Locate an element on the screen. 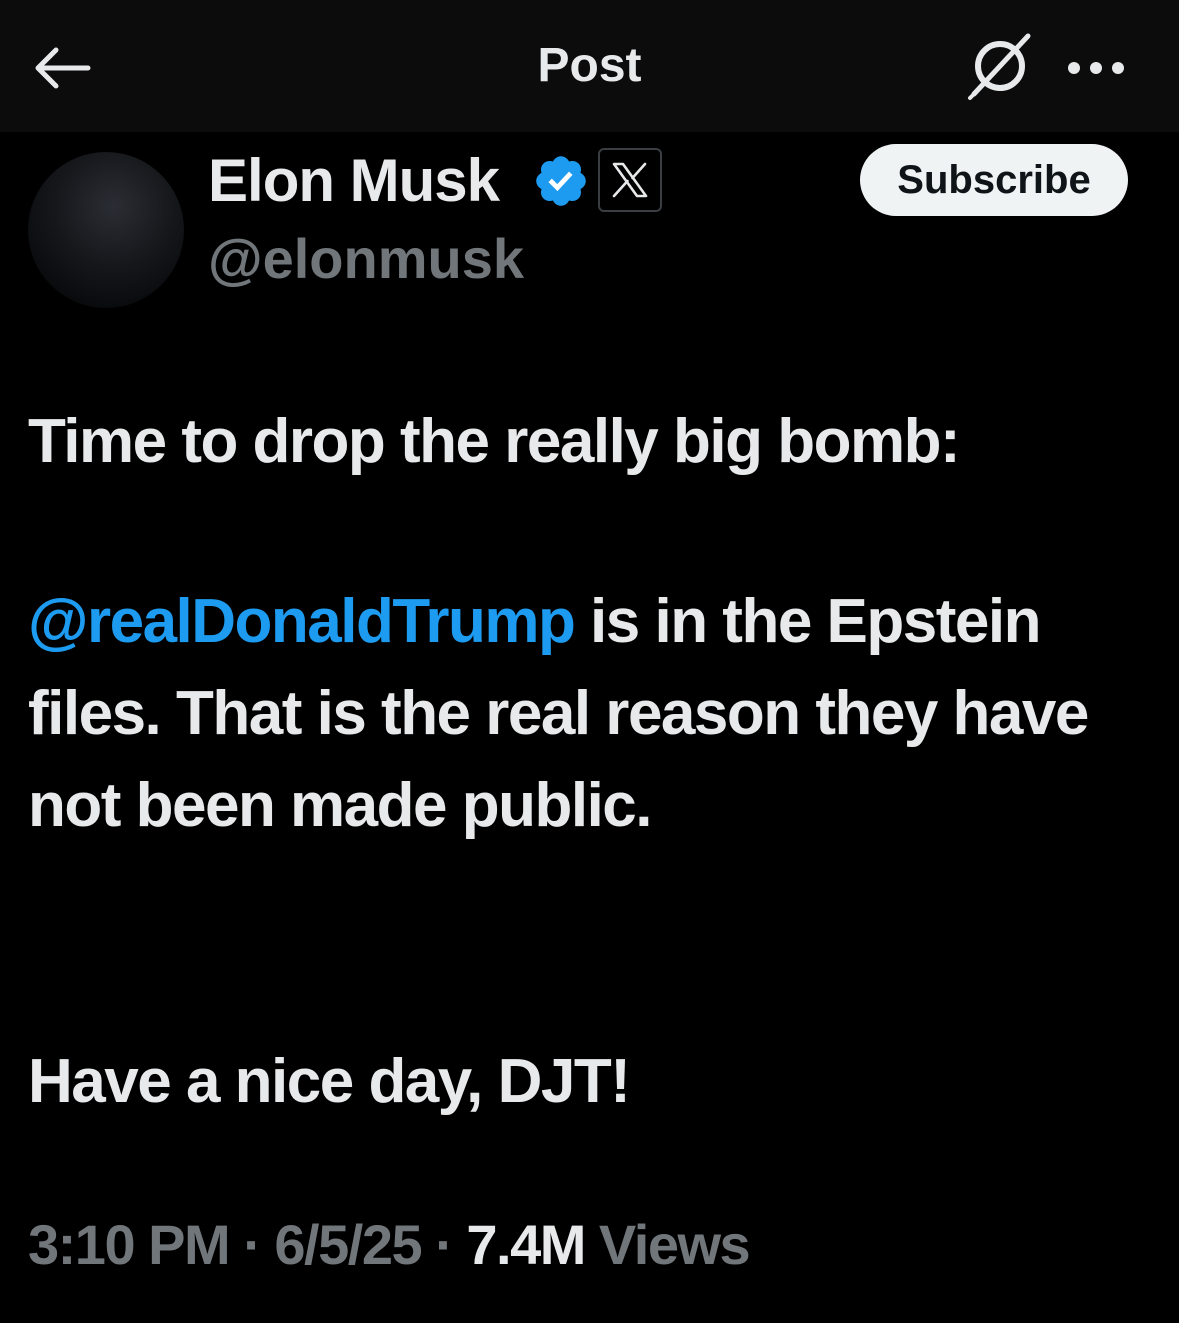  post-text-paragraph: Have a nice day, DJT! is located at coordinates (329, 1081).